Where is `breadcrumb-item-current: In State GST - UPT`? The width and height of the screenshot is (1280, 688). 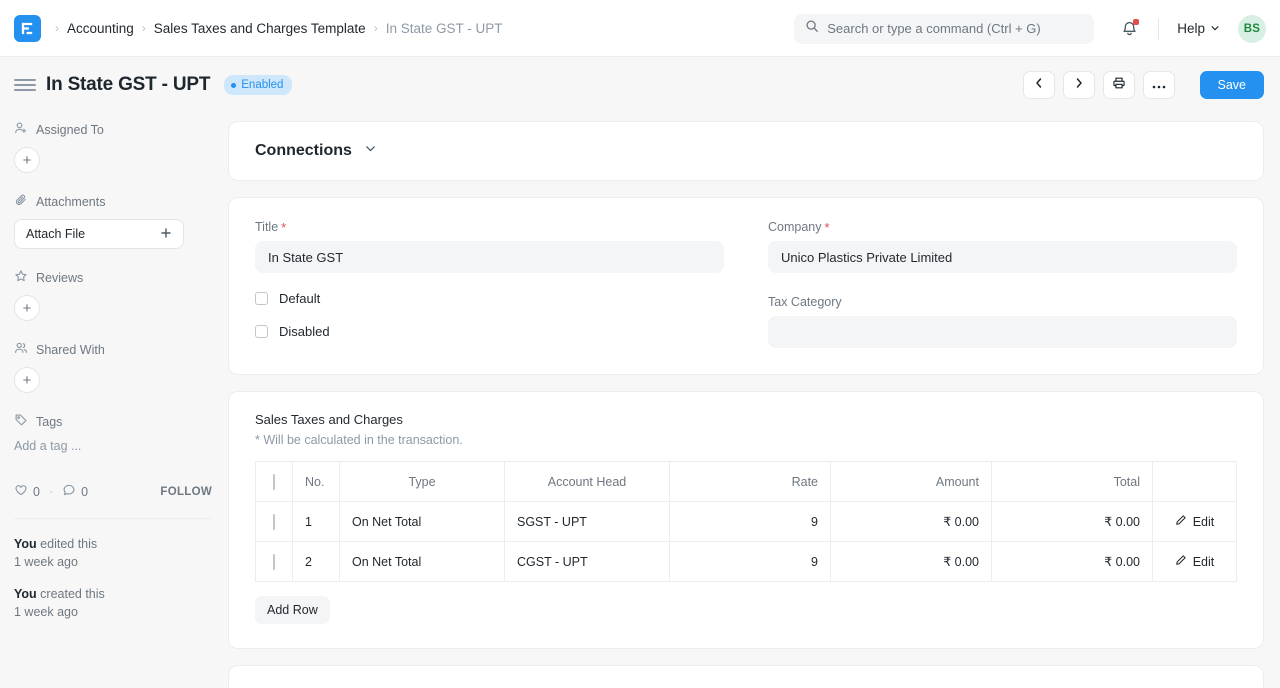 breadcrumb-item-current: In State GST - UPT is located at coordinates (444, 28).